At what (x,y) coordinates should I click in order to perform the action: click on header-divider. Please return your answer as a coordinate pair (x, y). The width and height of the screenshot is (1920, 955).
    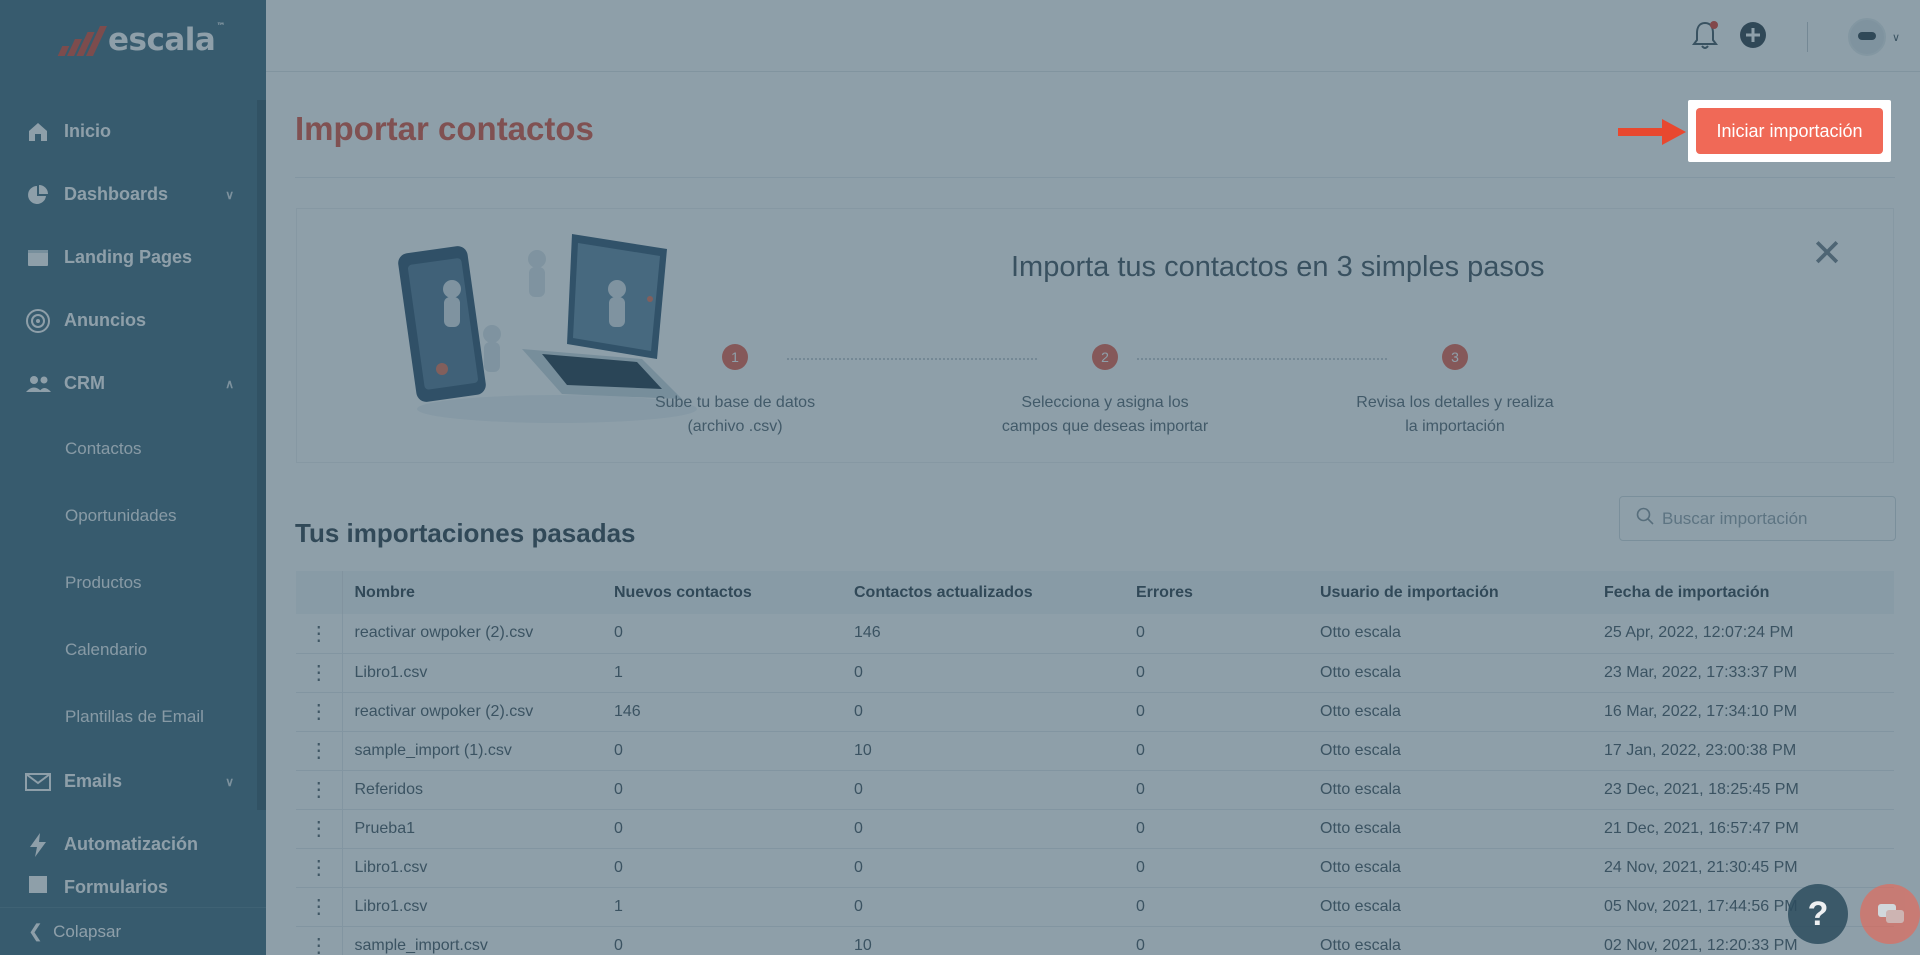
    Looking at the image, I should click on (1807, 37).